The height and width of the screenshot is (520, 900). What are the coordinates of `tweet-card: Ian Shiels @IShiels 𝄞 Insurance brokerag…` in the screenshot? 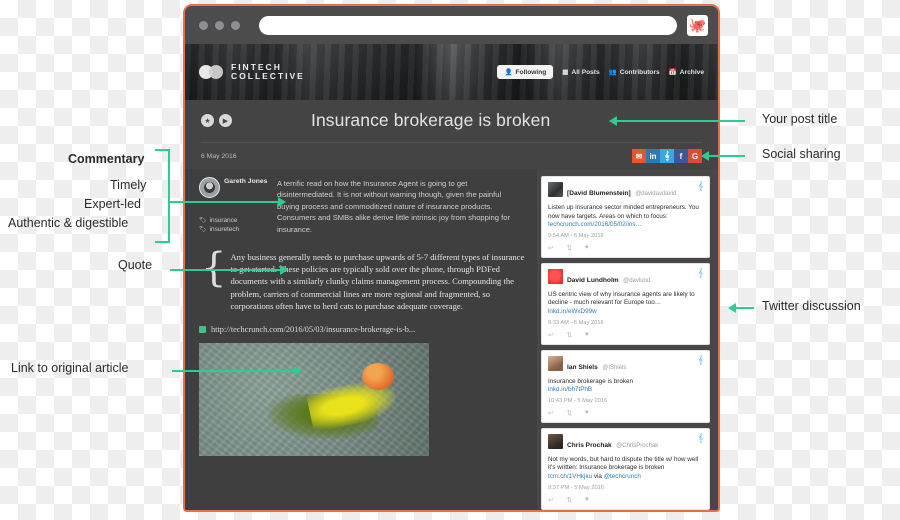 It's located at (625, 386).